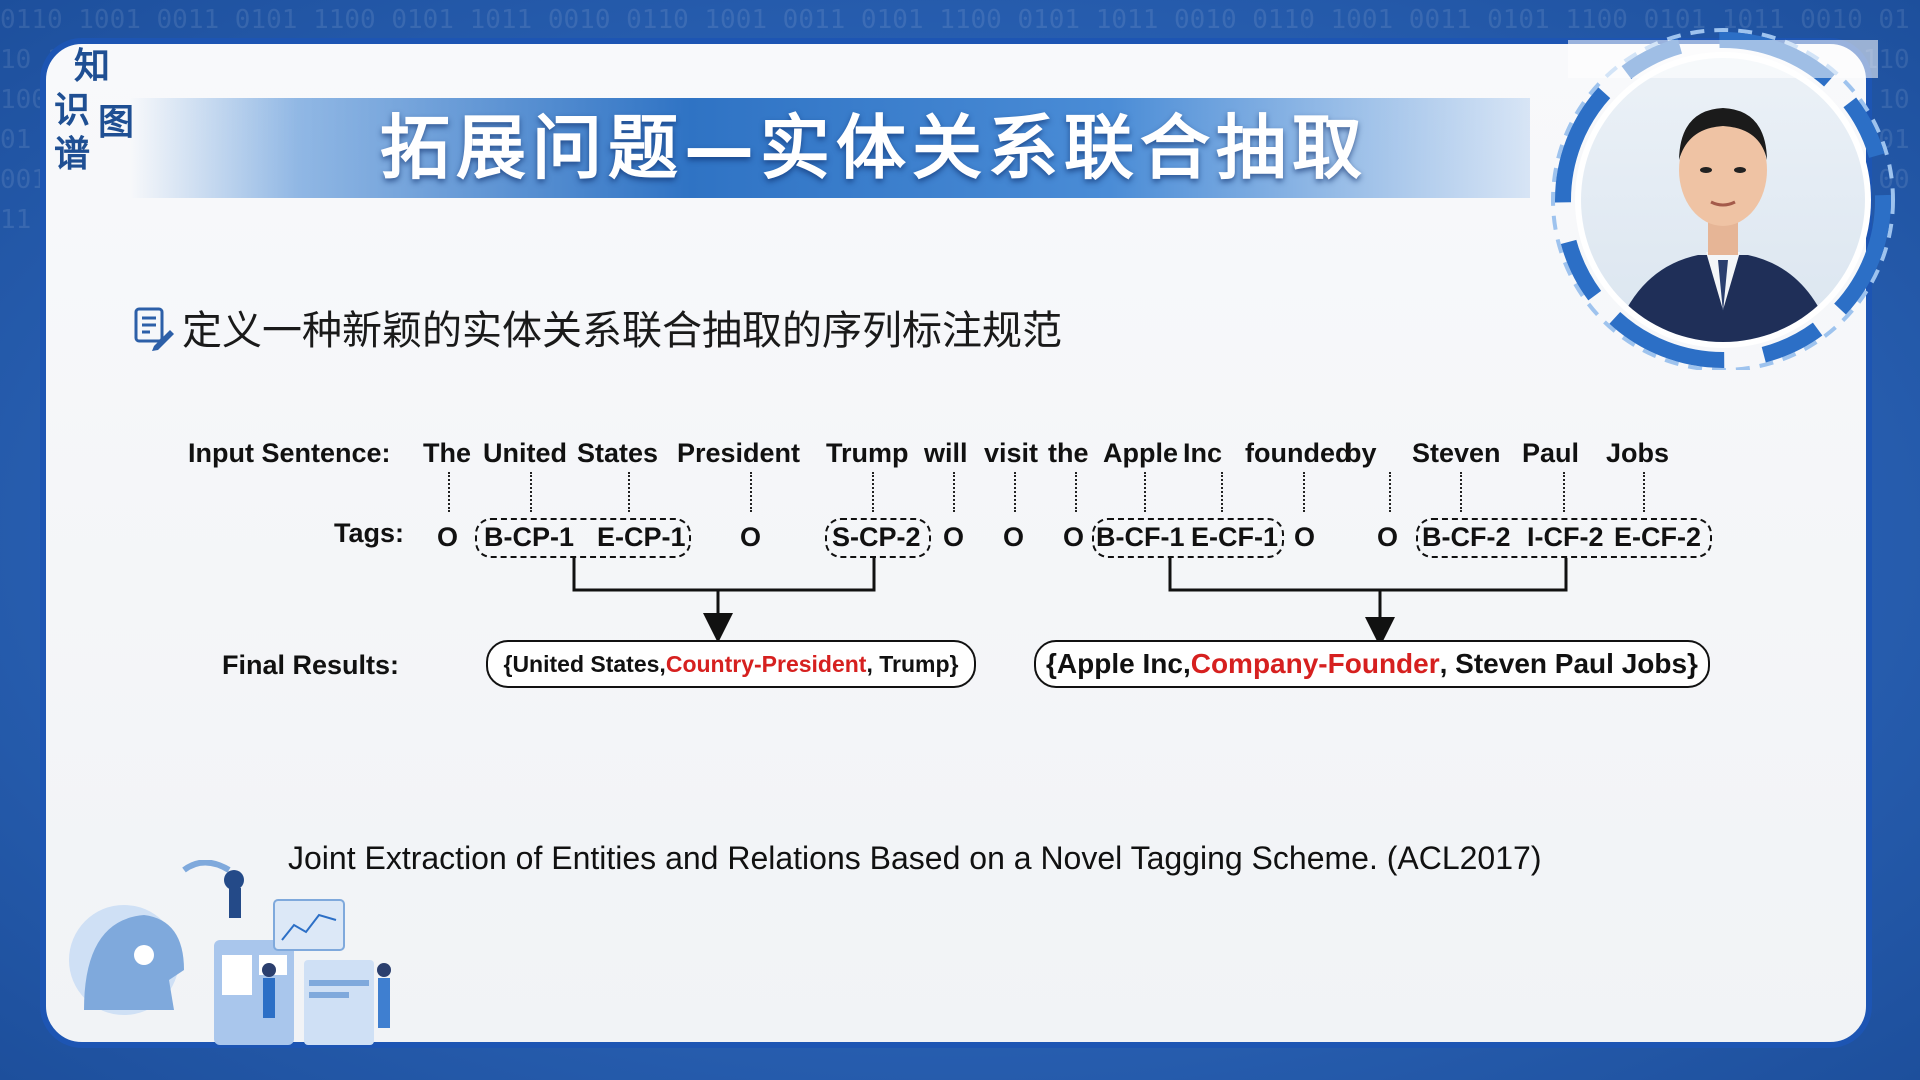  I want to click on result-relation: Country-President, so click(766, 663).